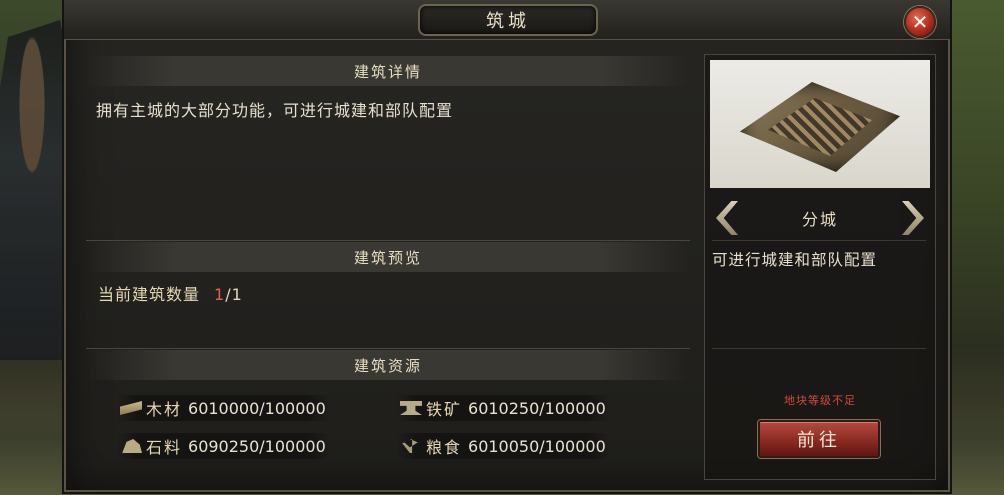 The width and height of the screenshot is (1004, 495). Describe the element at coordinates (411, 446) in the screenshot. I see `grain-icon` at that location.